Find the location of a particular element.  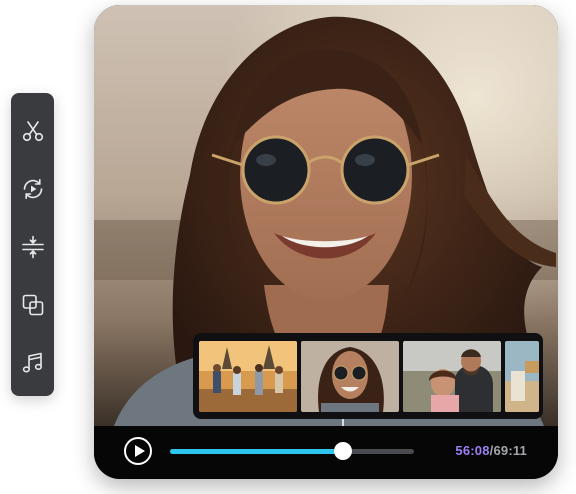

split-icon is located at coordinates (32, 247).